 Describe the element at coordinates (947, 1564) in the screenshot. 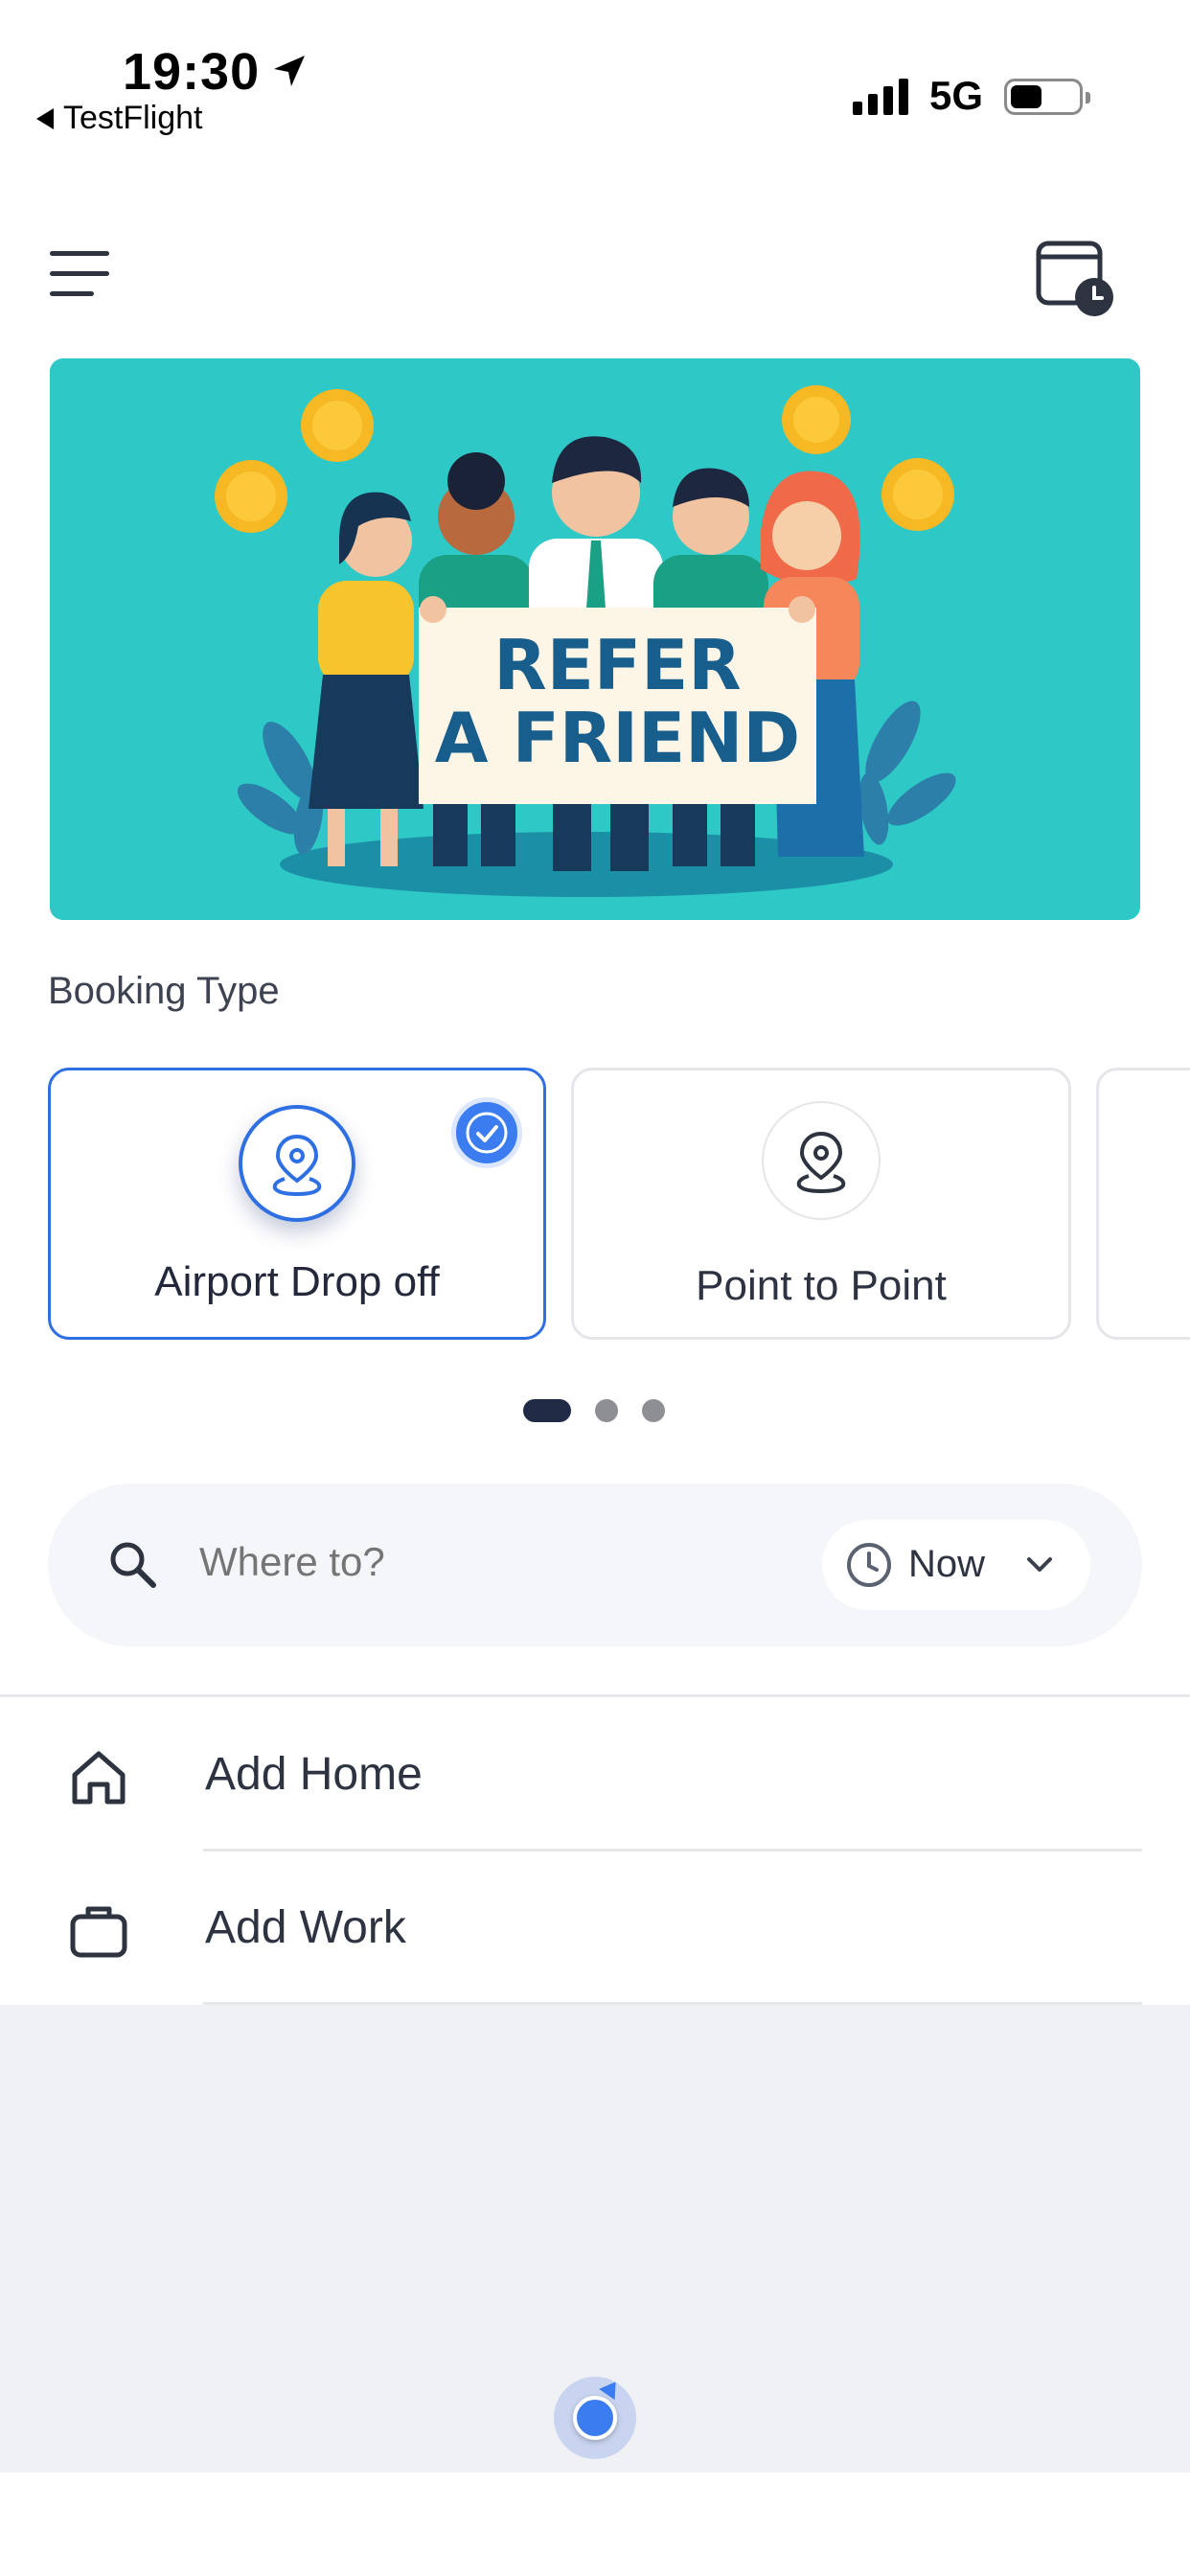

I see `pickup-time-label: Now` at that location.